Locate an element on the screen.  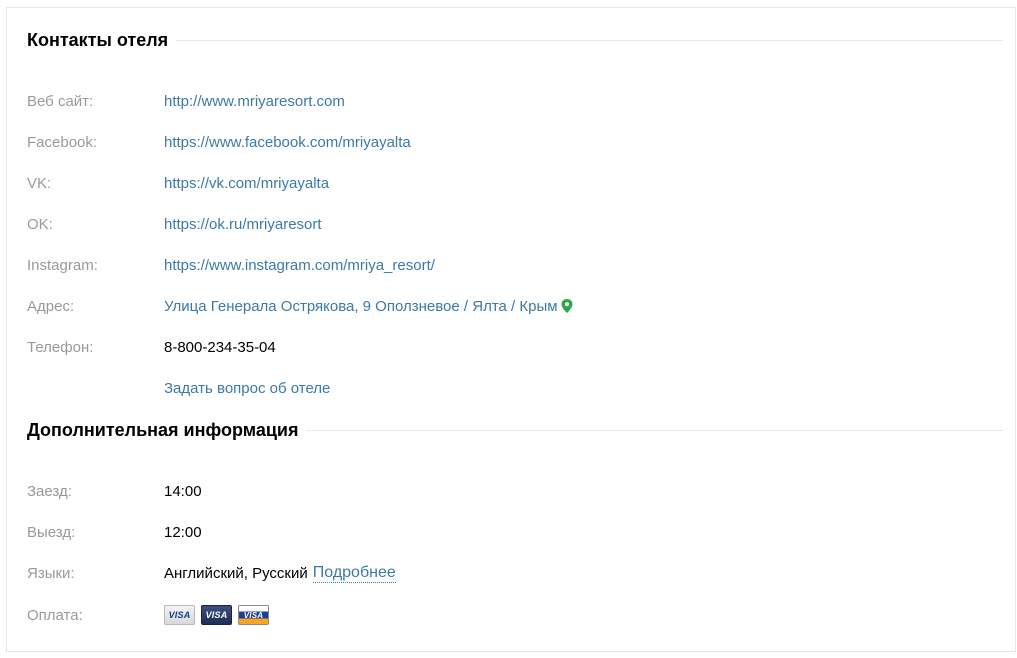
ok-label: OK: is located at coordinates (40, 224).